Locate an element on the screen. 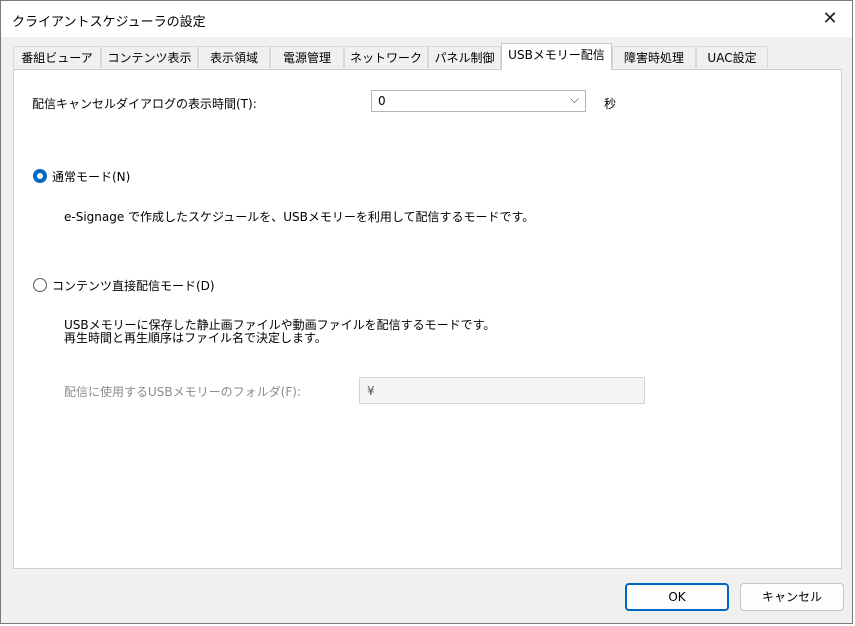 The image size is (855, 626). normal-mode-radio is located at coordinates (40, 176).